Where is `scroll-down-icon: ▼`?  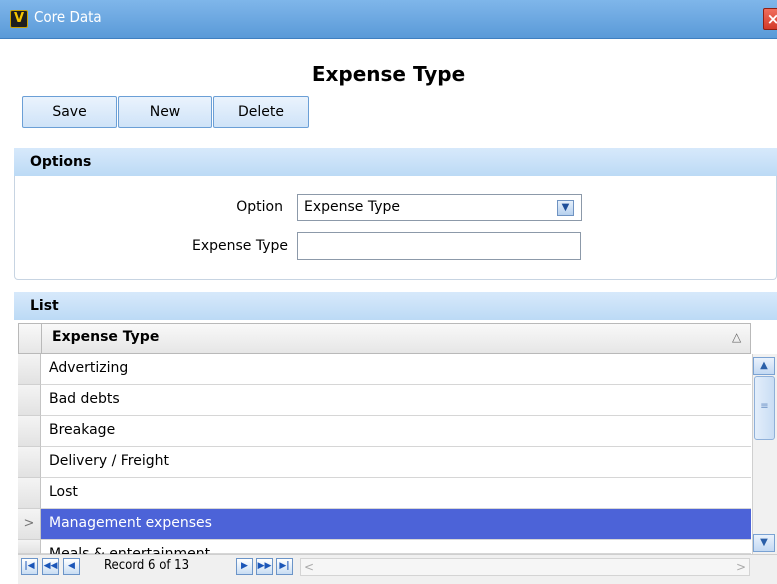
scroll-down-icon: ▼ is located at coordinates (764, 543).